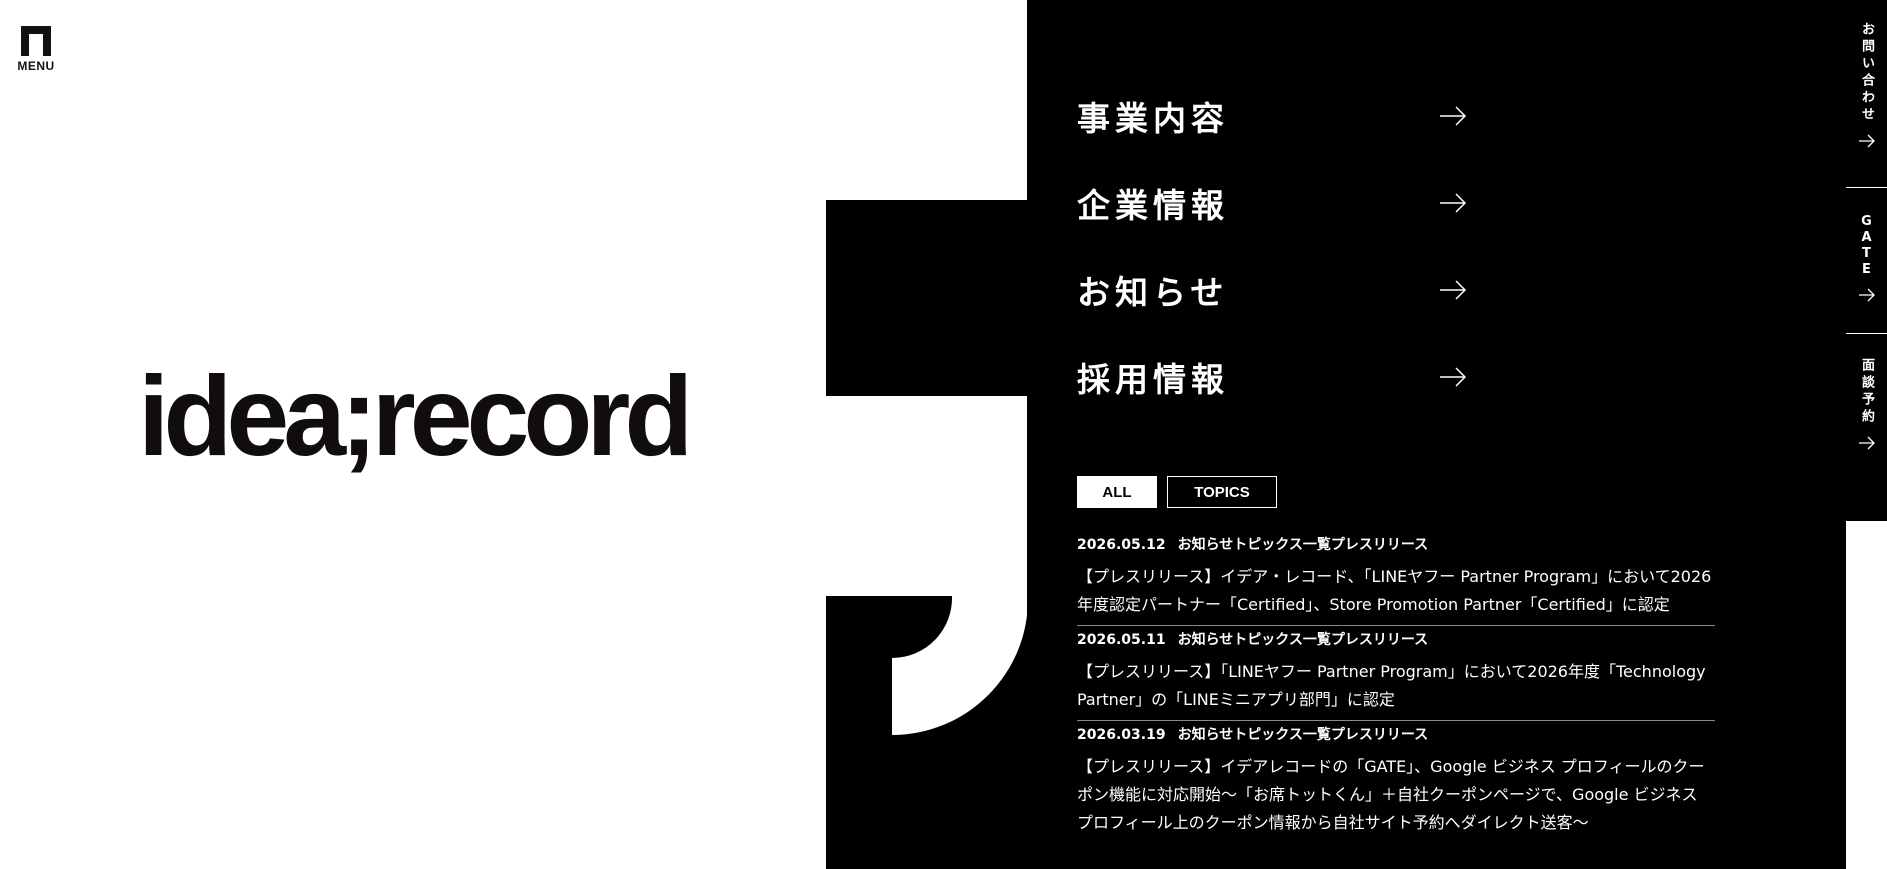  I want to click on side-link-label: お問い合わせ, so click(1866, 73).